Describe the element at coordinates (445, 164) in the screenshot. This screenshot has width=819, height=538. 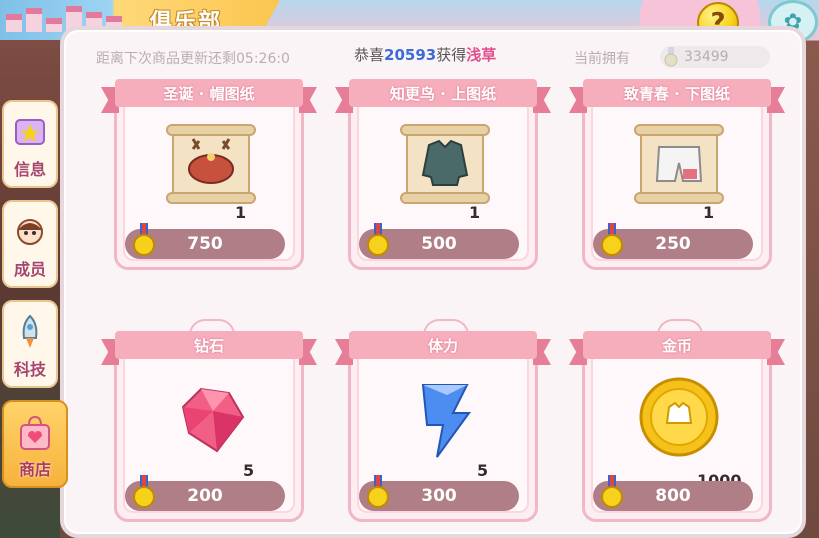
I see `scroll-jacket-icon` at that location.